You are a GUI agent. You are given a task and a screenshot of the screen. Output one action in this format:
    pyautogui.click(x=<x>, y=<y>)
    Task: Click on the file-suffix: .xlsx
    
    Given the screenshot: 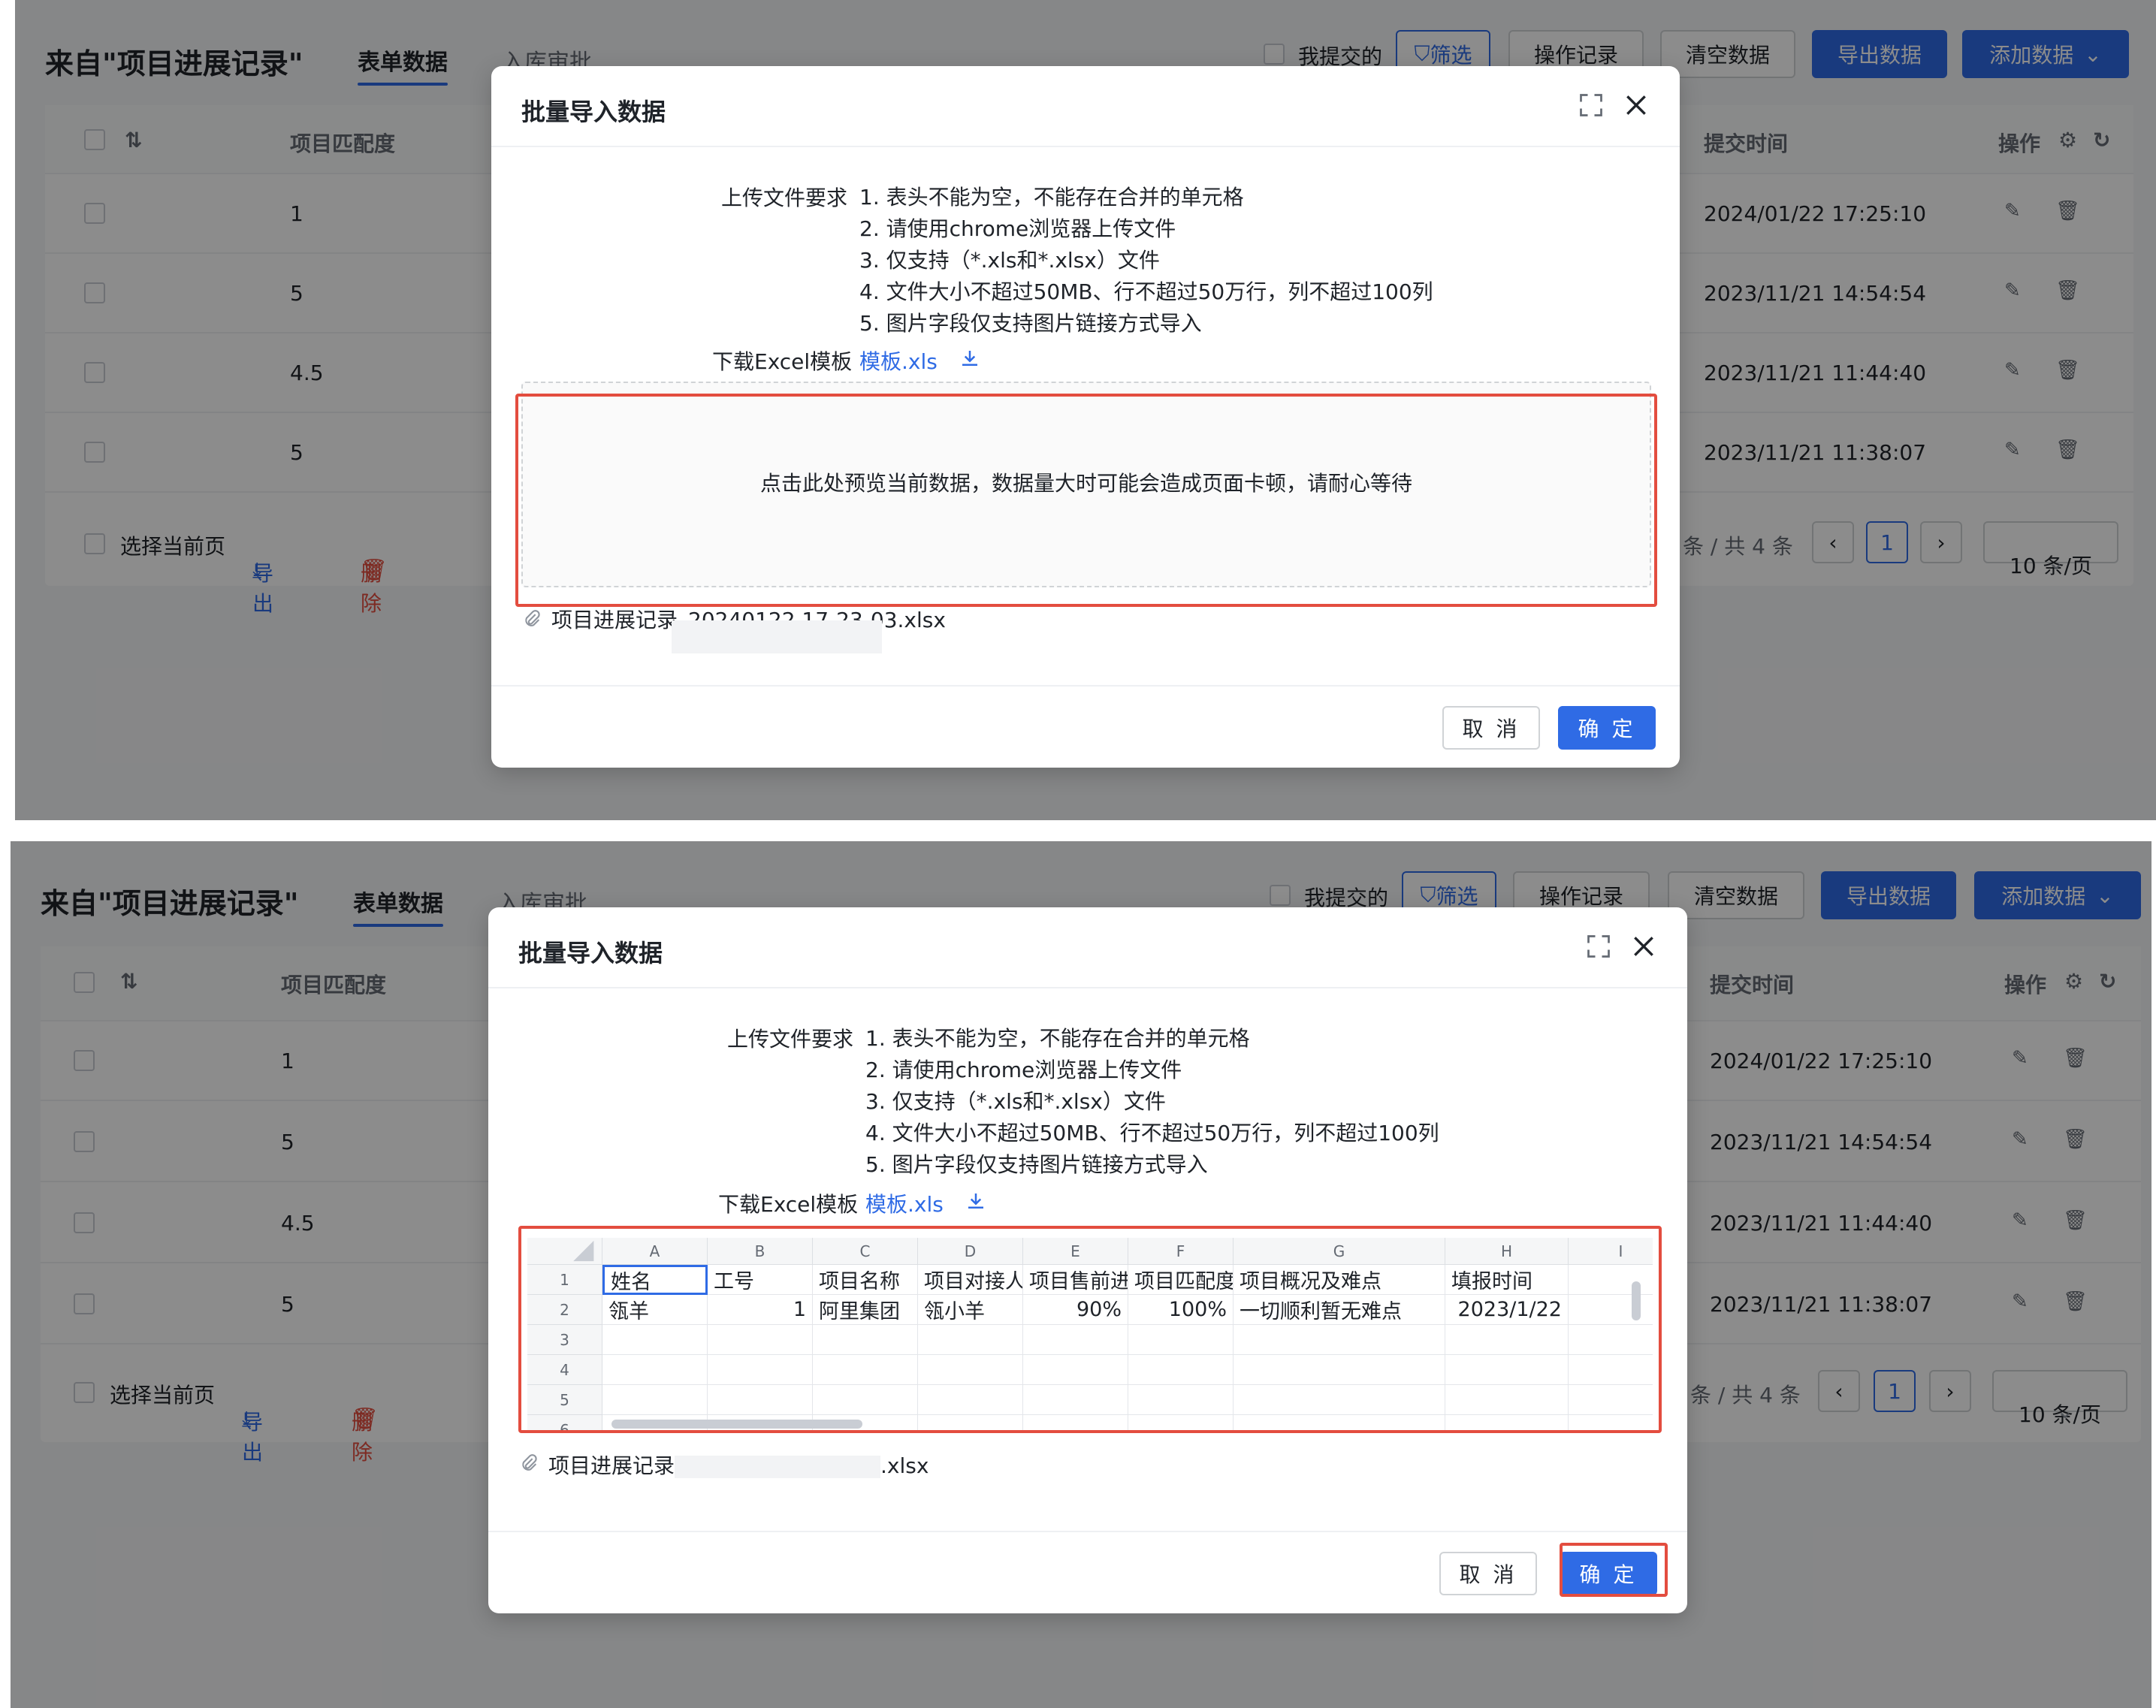 What is the action you would take?
    pyautogui.click(x=904, y=1466)
    